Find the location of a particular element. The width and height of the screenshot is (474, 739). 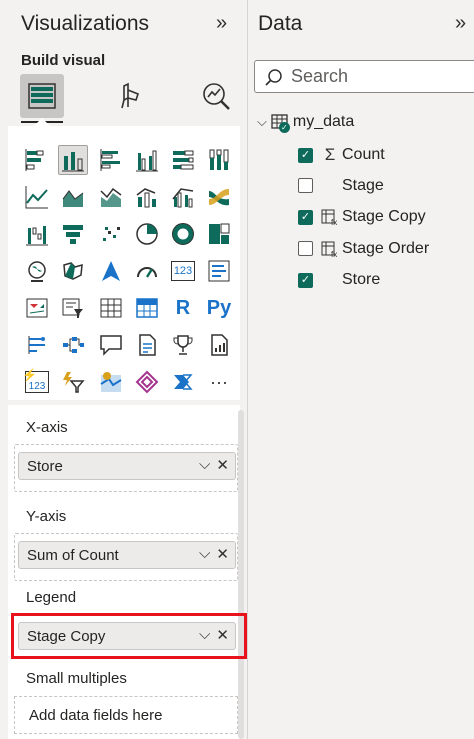

table-icon is located at coordinates (111, 308).